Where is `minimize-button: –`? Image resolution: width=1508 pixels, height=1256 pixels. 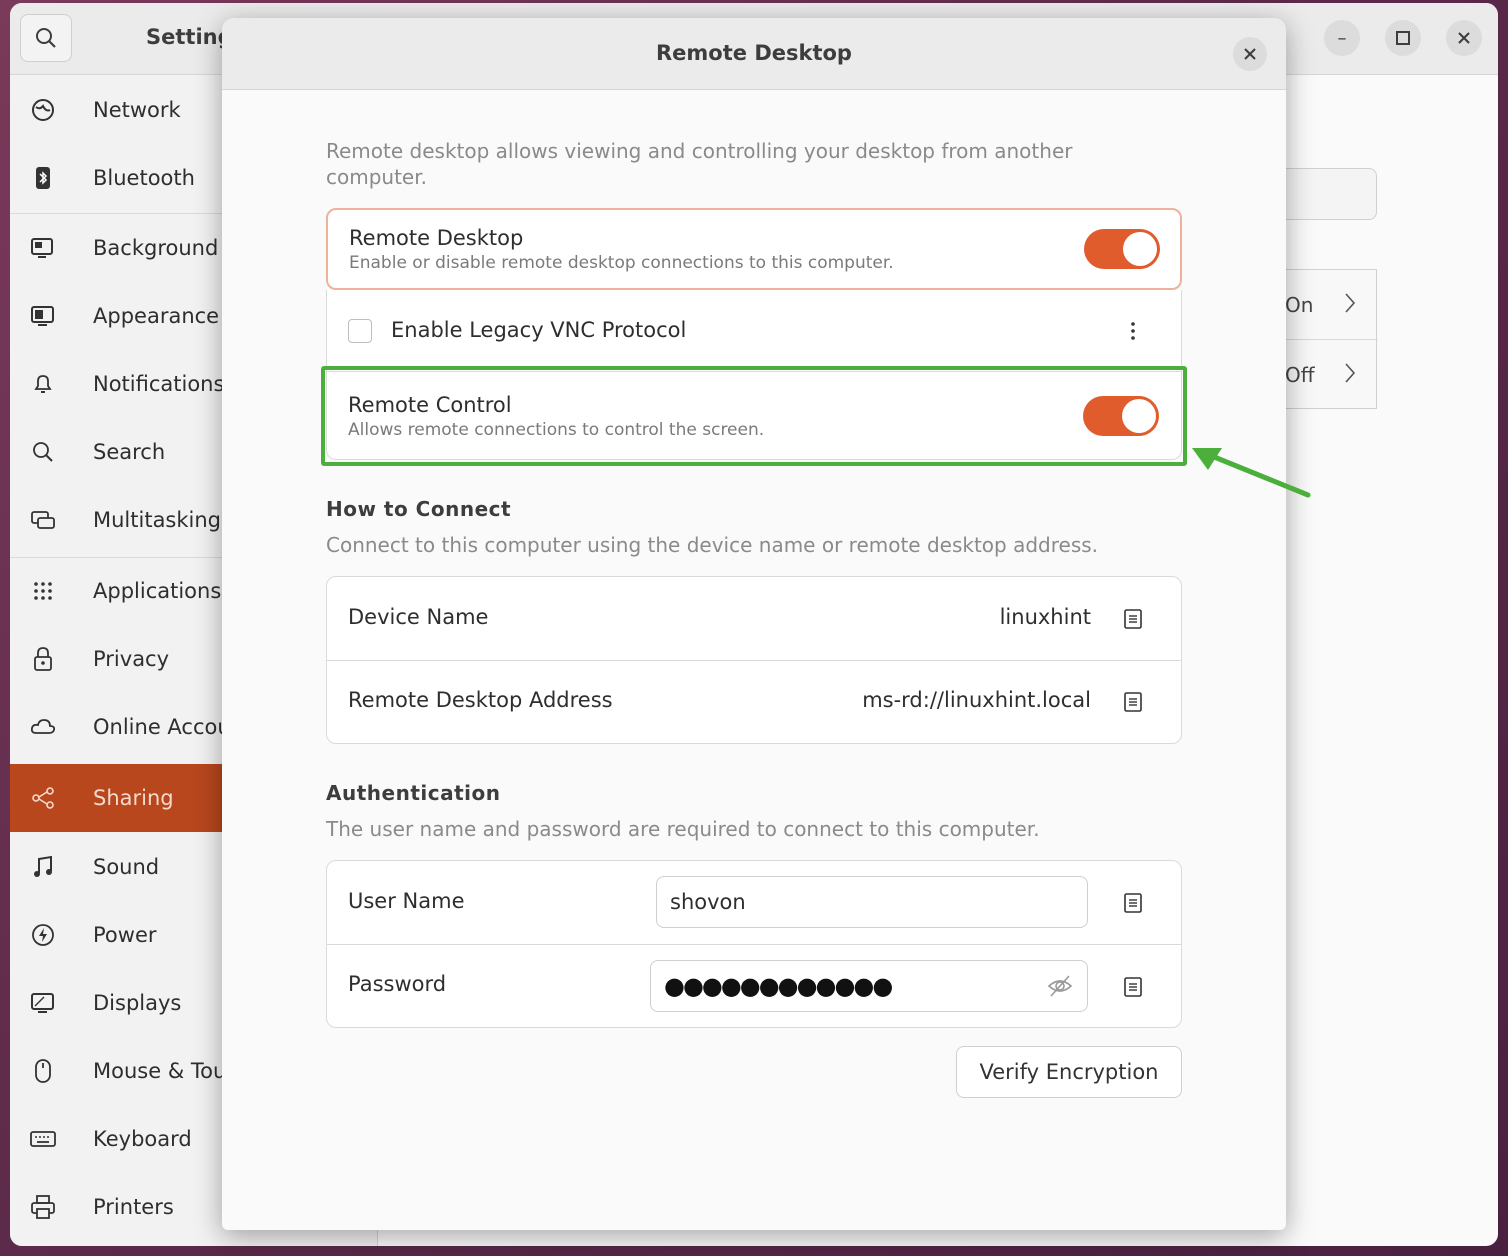
minimize-button: – is located at coordinates (1342, 38).